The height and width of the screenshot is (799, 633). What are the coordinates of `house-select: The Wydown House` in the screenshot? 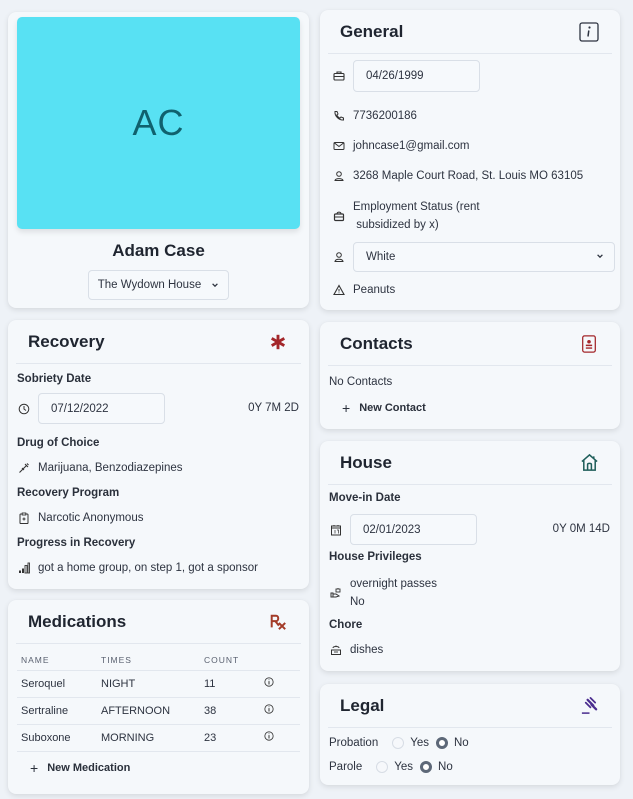 It's located at (158, 285).